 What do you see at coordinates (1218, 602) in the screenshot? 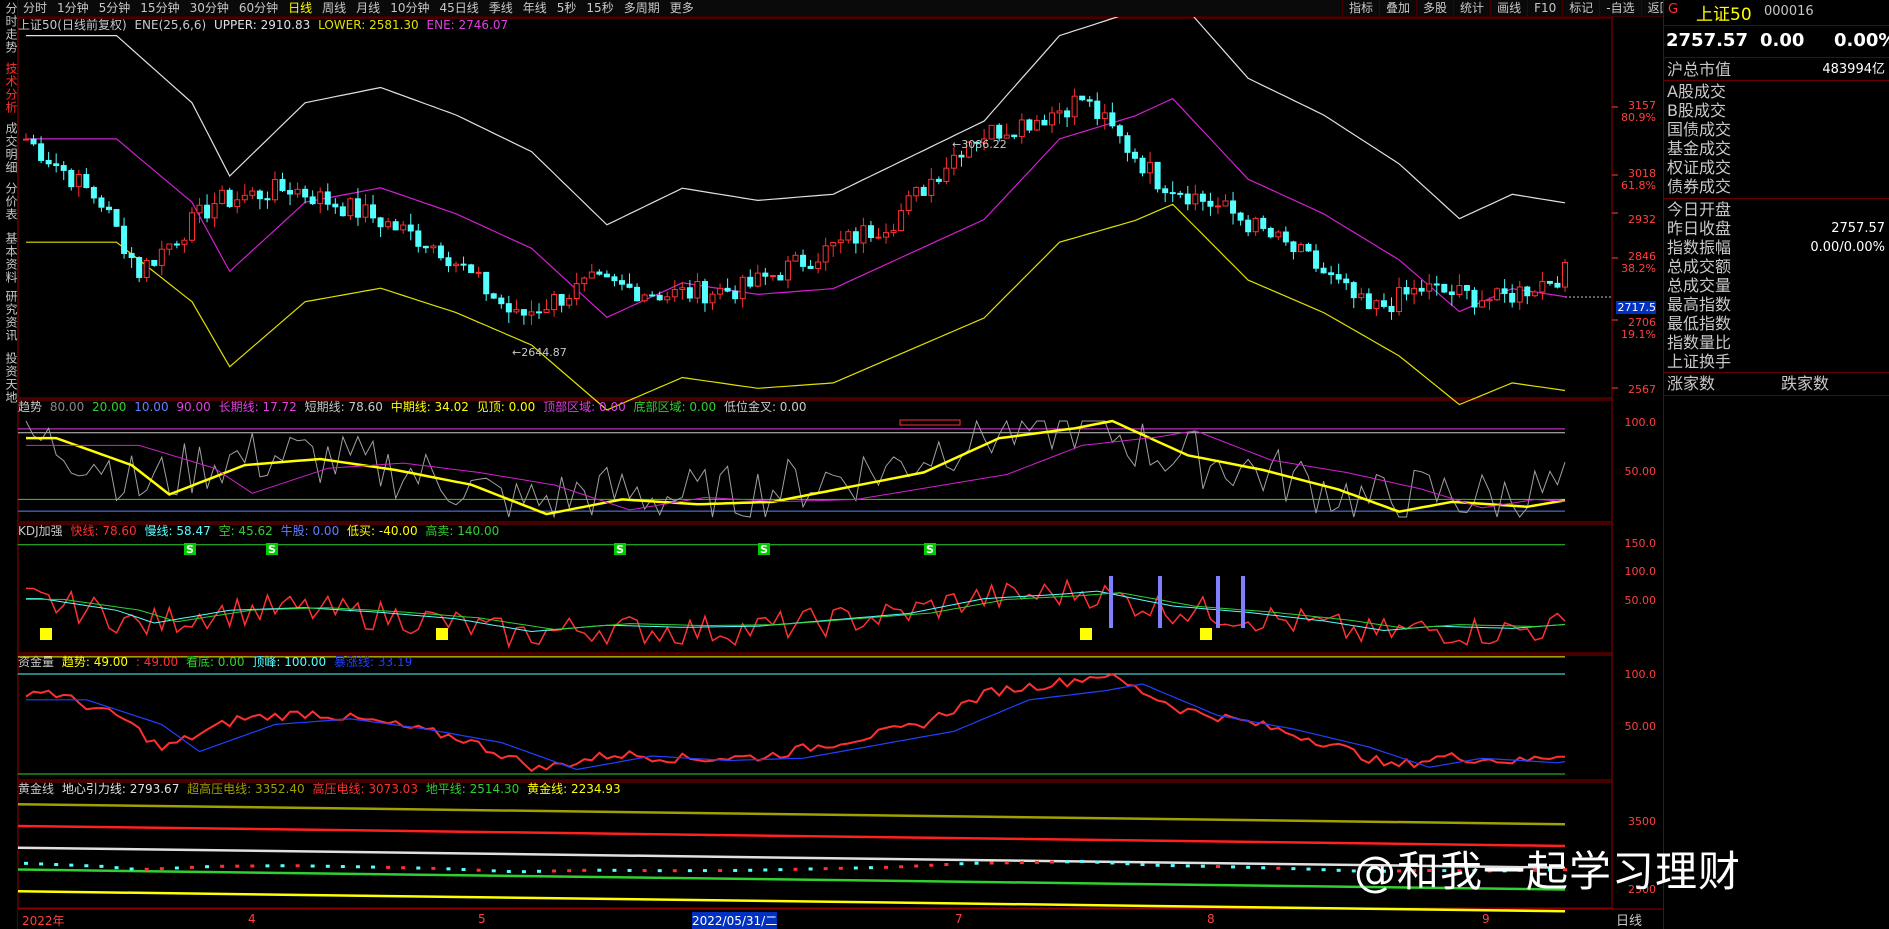
I see `signal-bar` at bounding box center [1218, 602].